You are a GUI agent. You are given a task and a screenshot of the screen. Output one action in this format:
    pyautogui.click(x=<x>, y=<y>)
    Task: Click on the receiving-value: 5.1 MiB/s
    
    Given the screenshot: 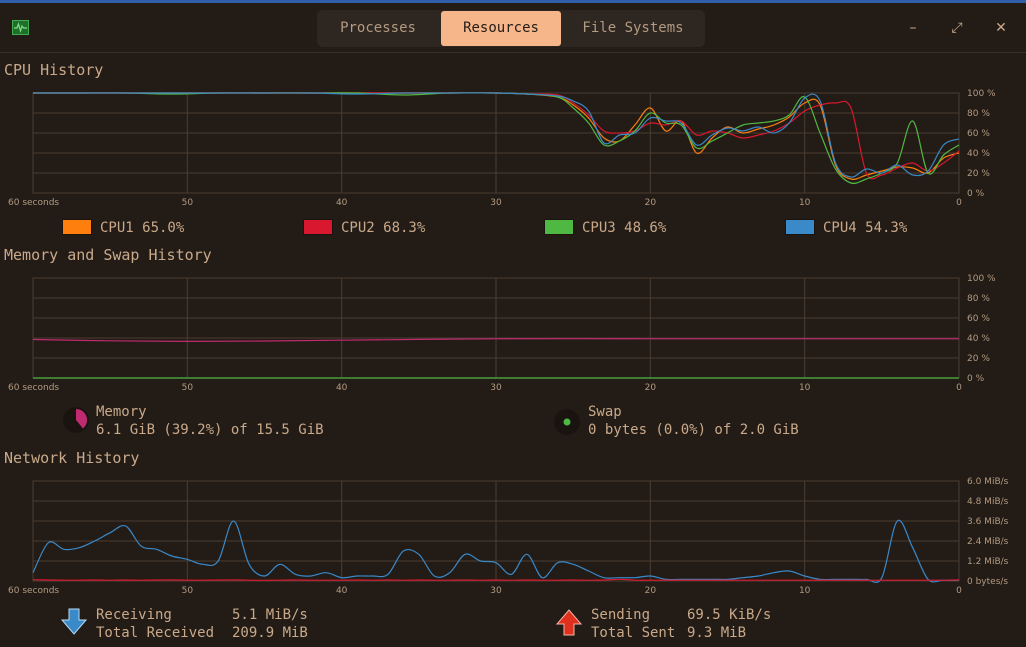 What is the action you would take?
    pyautogui.click(x=270, y=615)
    